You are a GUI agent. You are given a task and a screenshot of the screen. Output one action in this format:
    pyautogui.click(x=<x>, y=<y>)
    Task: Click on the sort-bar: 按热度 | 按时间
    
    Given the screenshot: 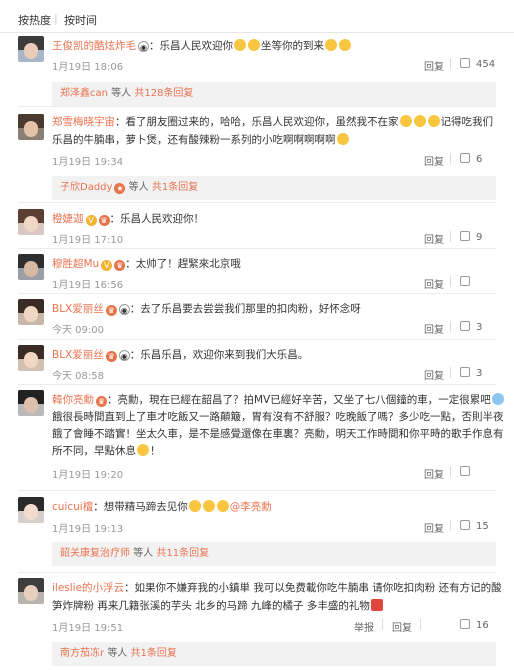 What is the action you would take?
    pyautogui.click(x=257, y=16)
    